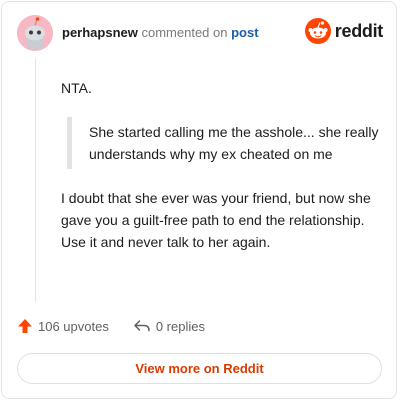 The width and height of the screenshot is (400, 402). Describe the element at coordinates (111, 326) in the screenshot. I see `comment-actions: 106 upvotes 0 replies` at that location.